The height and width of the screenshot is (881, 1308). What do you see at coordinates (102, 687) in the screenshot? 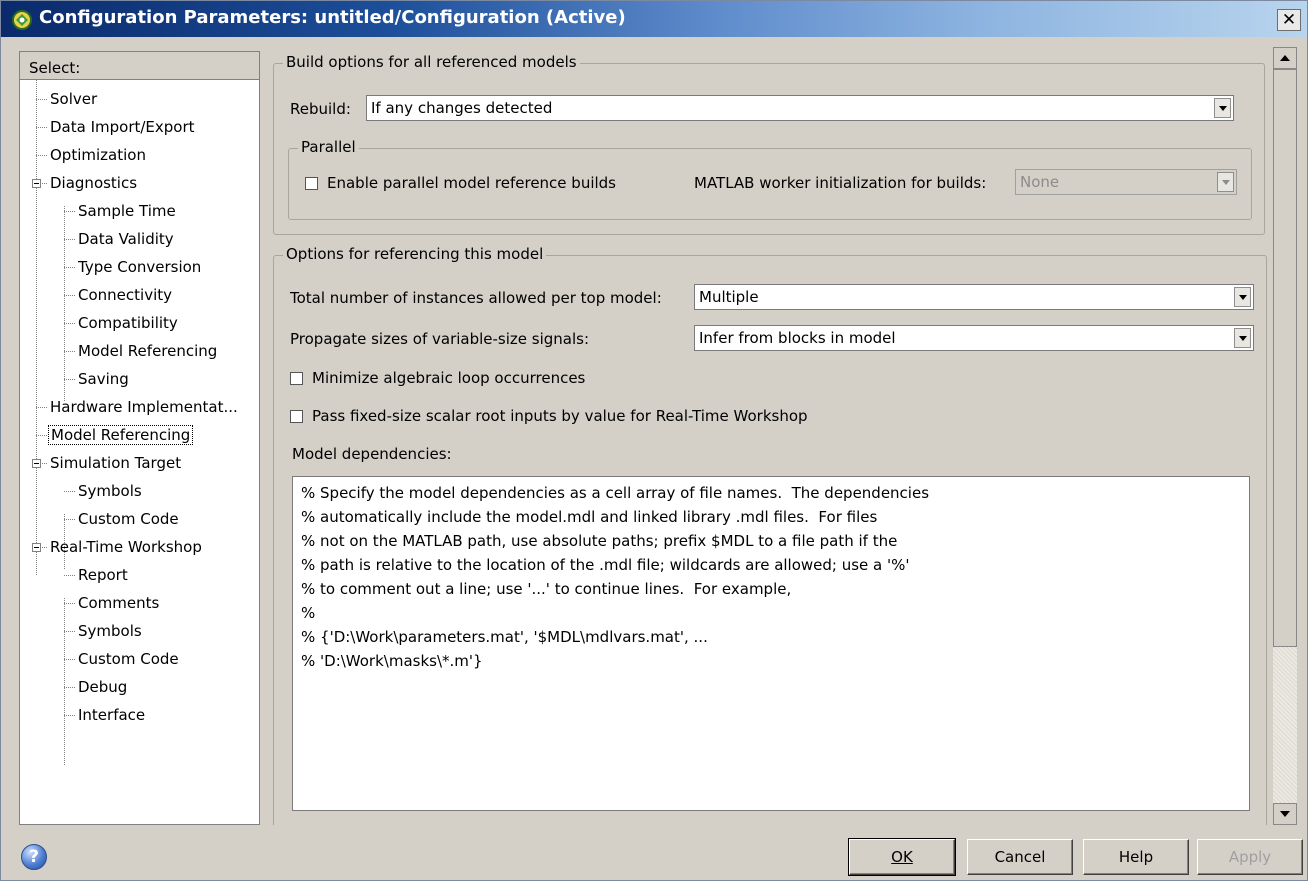
I see `tree-item-debug: Debug` at bounding box center [102, 687].